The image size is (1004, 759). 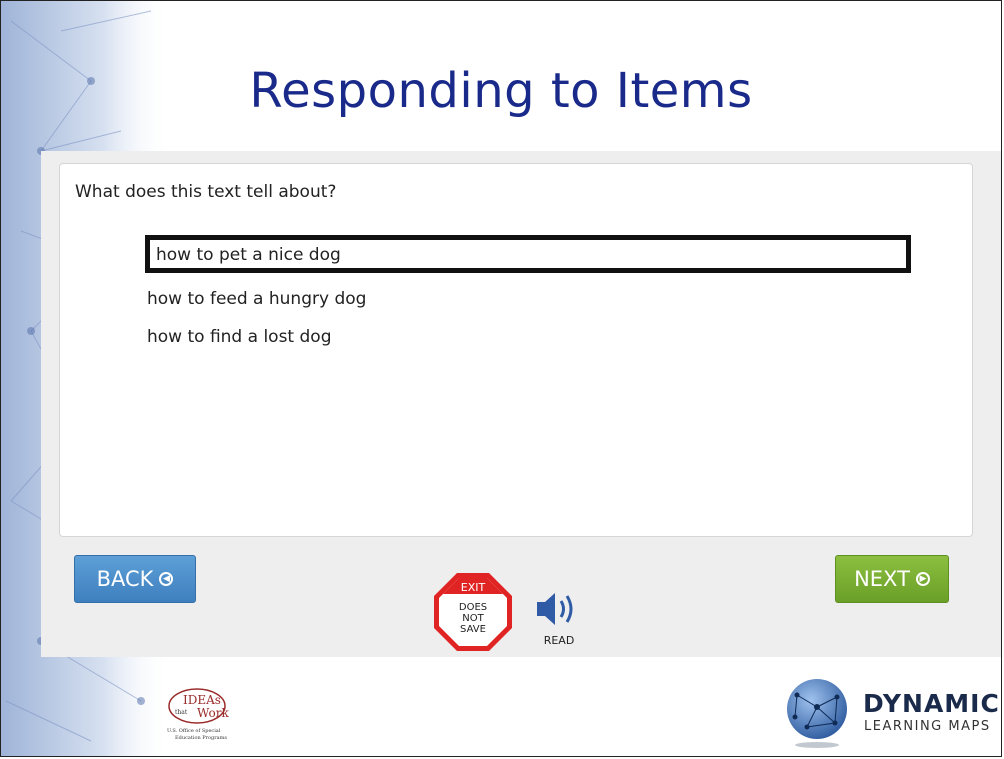 What do you see at coordinates (213, 713) in the screenshot?
I see `svg-text: Work` at bounding box center [213, 713].